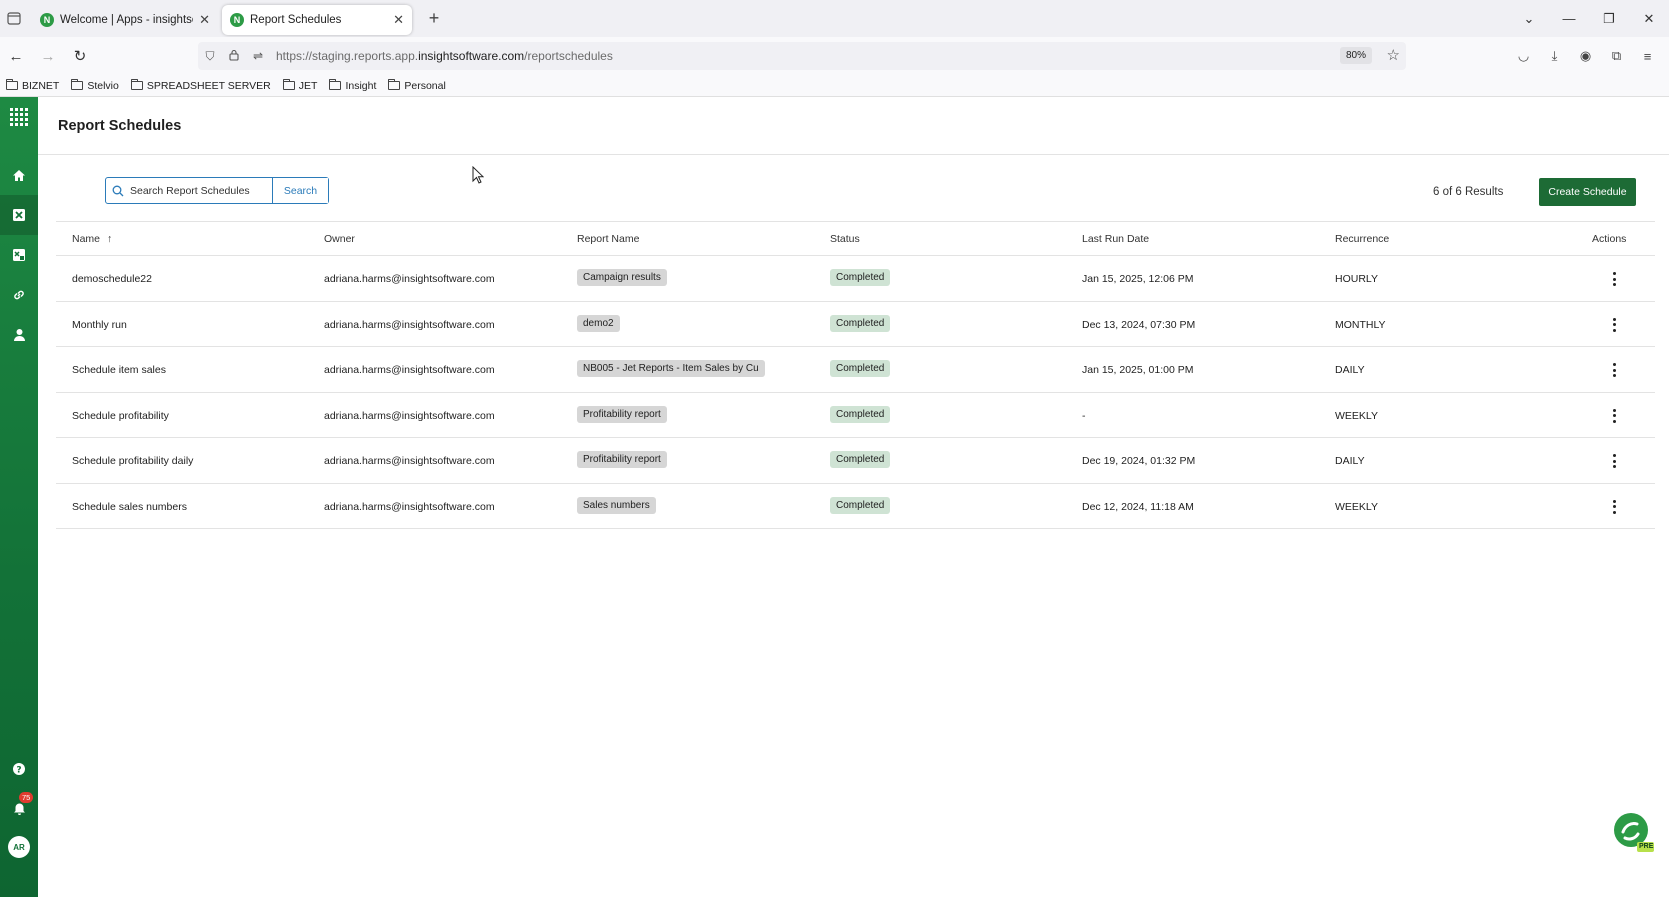  Describe the element at coordinates (199, 190) in the screenshot. I see `search-input` at that location.